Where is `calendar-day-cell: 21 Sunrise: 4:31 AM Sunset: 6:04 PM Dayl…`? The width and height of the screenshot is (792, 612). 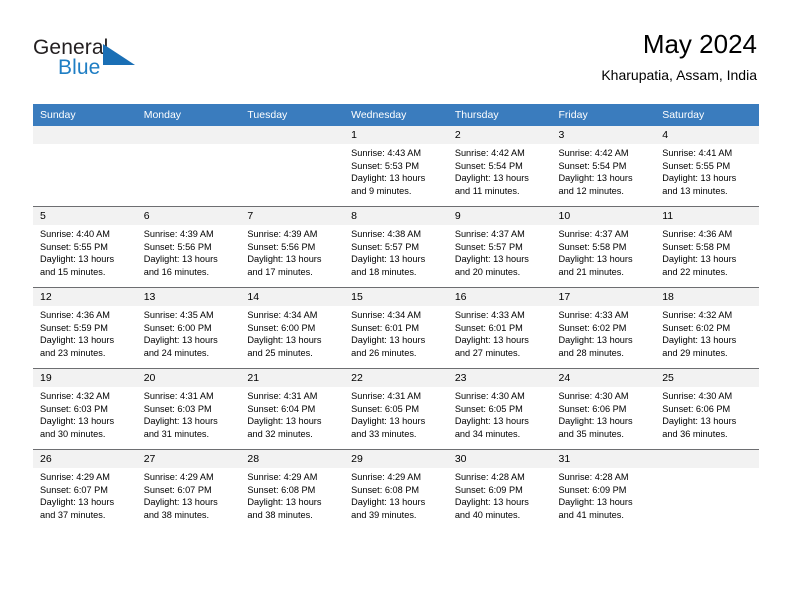
calendar-day-cell: 21 Sunrise: 4:31 AM Sunset: 6:04 PM Dayl… is located at coordinates (292, 409).